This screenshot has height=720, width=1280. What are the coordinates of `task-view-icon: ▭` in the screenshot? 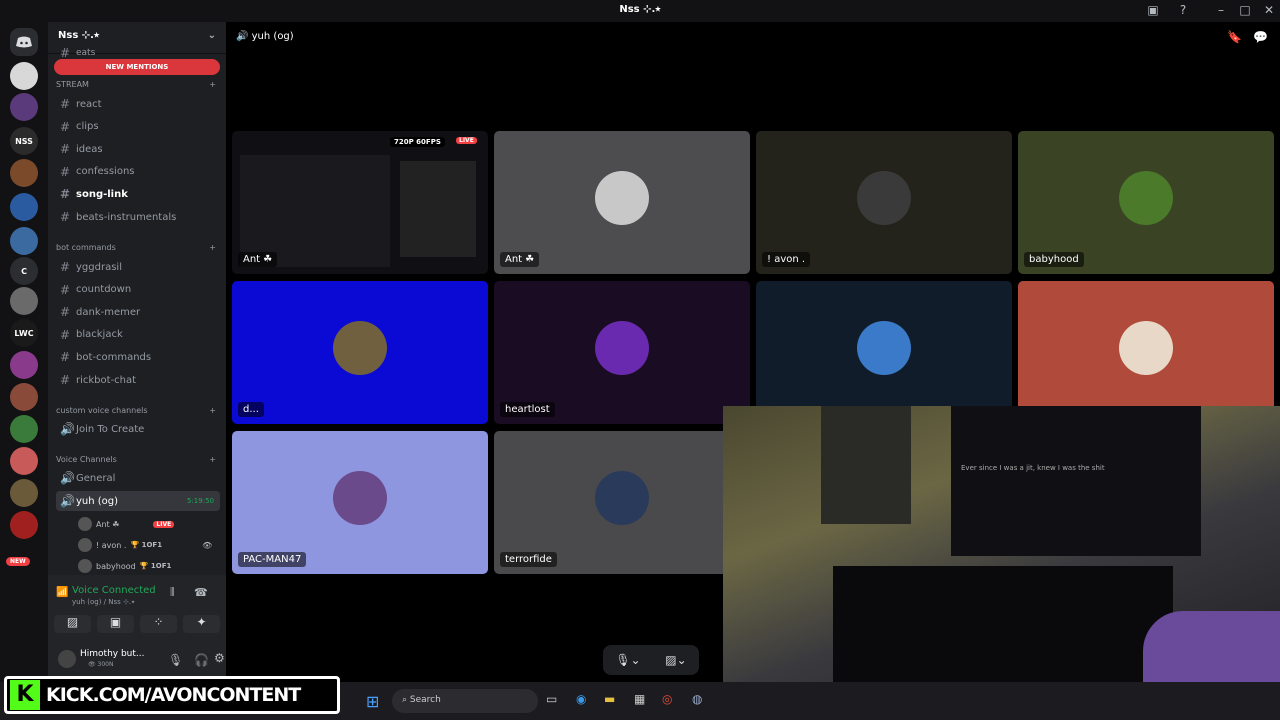 It's located at (551, 699).